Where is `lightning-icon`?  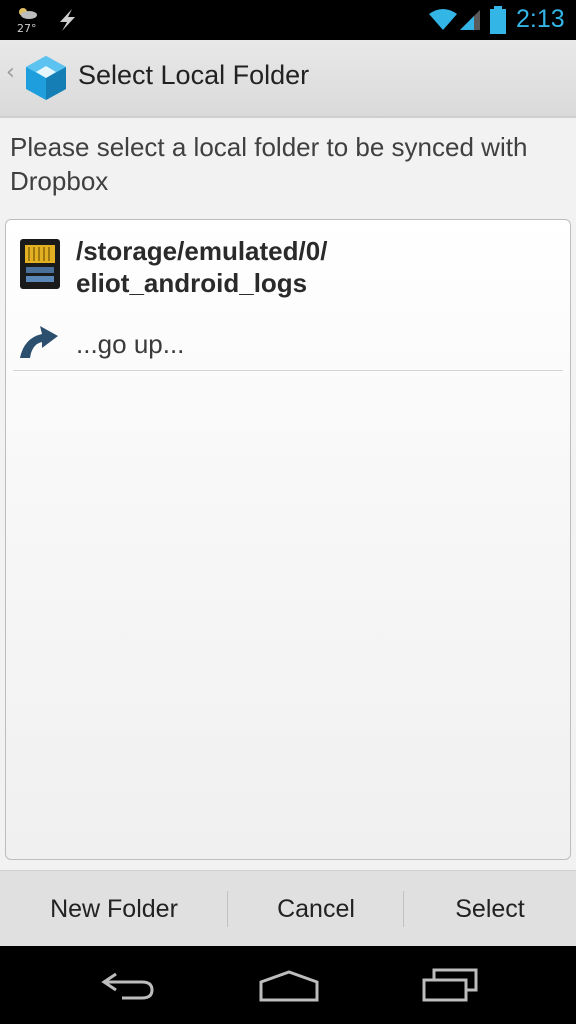 lightning-icon is located at coordinates (67, 22).